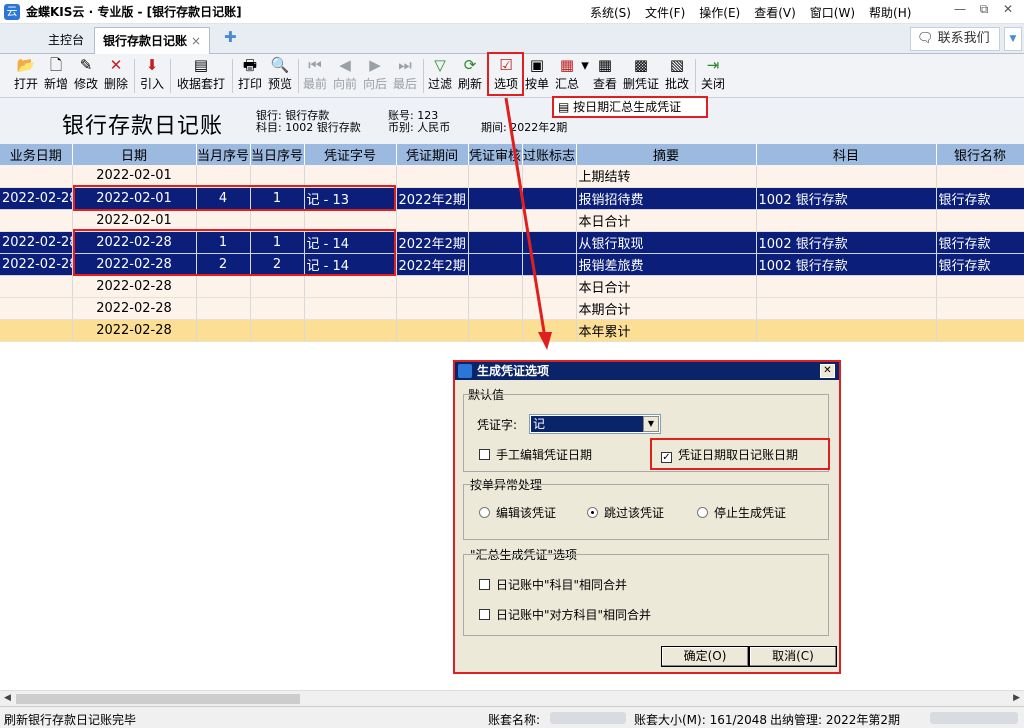 This screenshot has height=728, width=1024. I want to click on col-subject: 科目, so click(846, 154).